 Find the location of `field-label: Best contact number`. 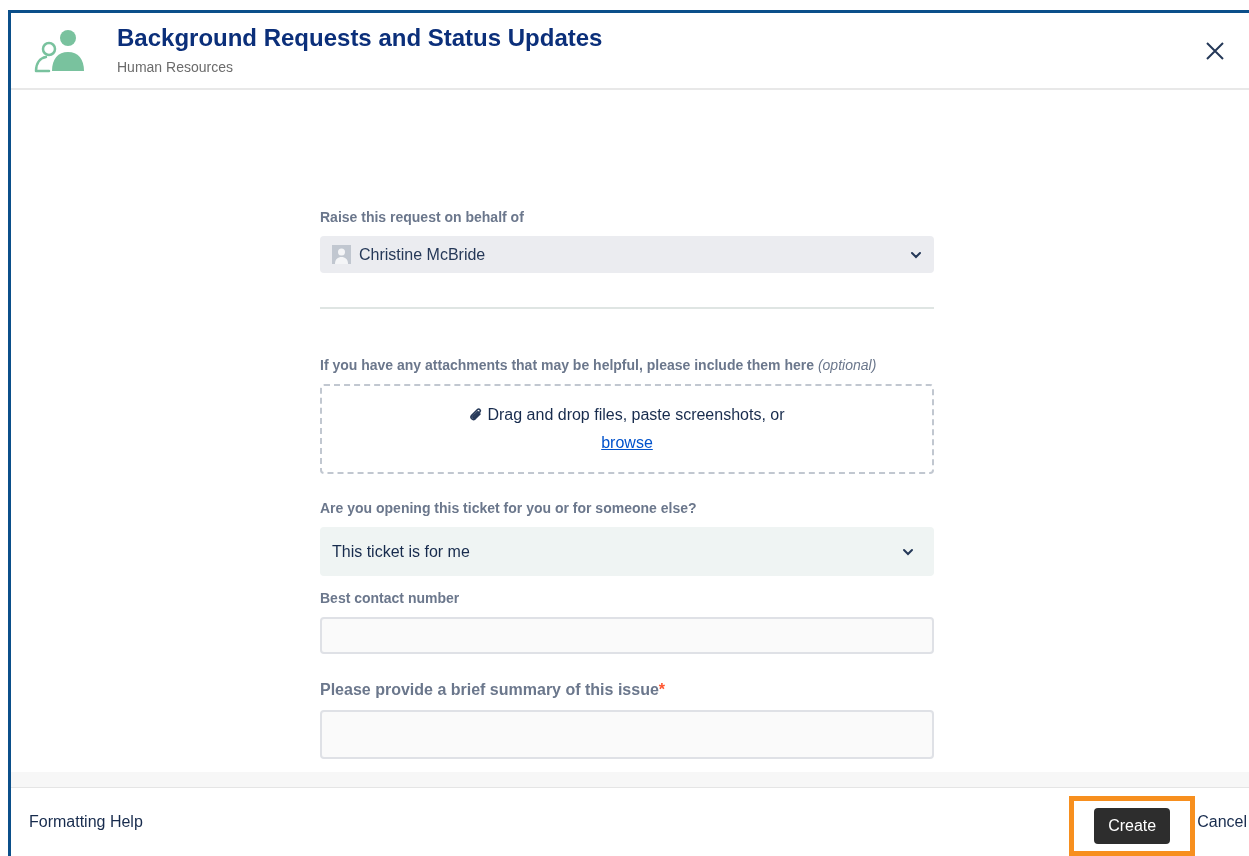

field-label: Best contact number is located at coordinates (390, 598).